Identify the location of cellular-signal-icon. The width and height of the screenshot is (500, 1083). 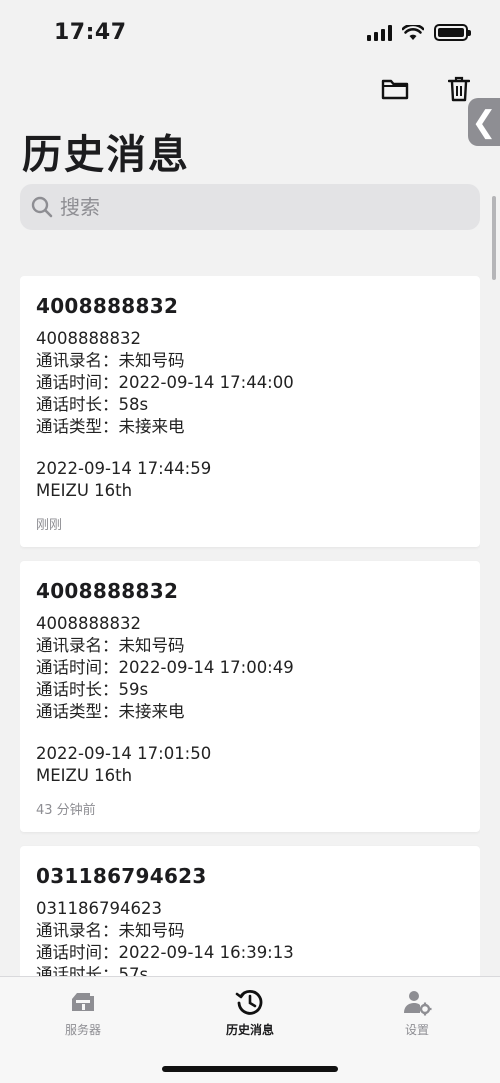
(379, 32).